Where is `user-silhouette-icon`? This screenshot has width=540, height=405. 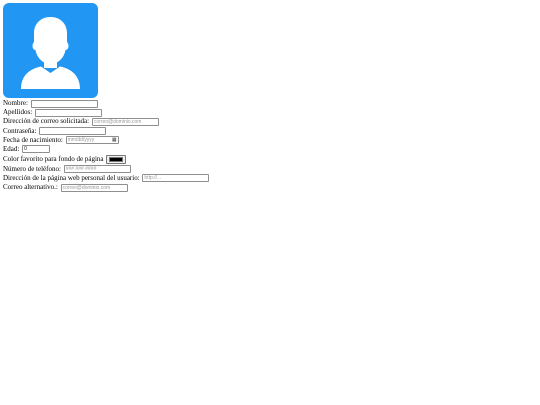
user-silhouette-icon is located at coordinates (50, 50).